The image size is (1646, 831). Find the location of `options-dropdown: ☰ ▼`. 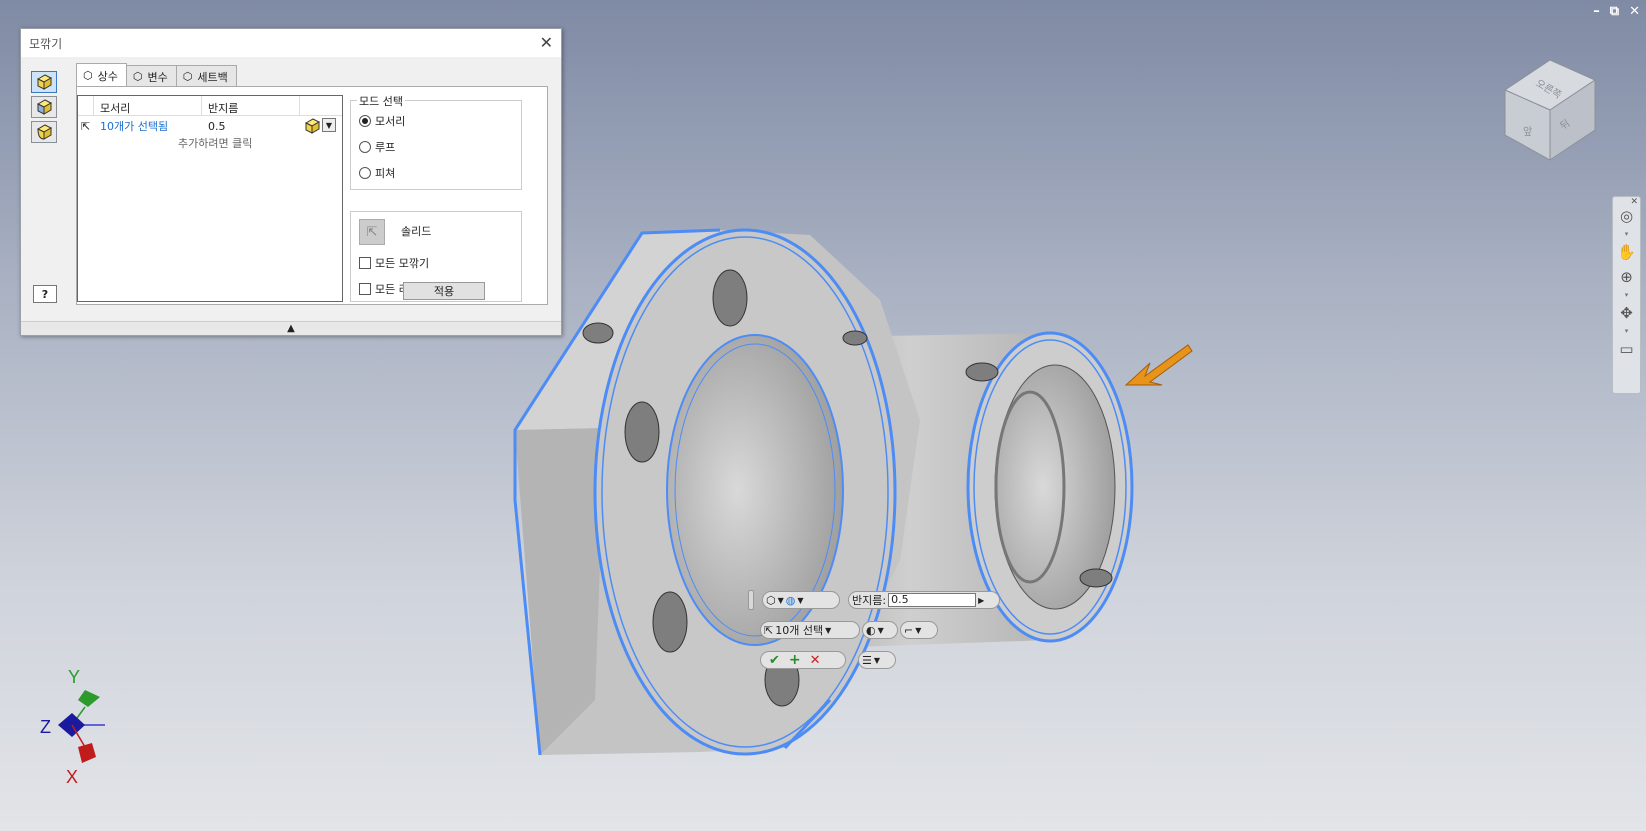

options-dropdown: ☰ ▼ is located at coordinates (877, 660).